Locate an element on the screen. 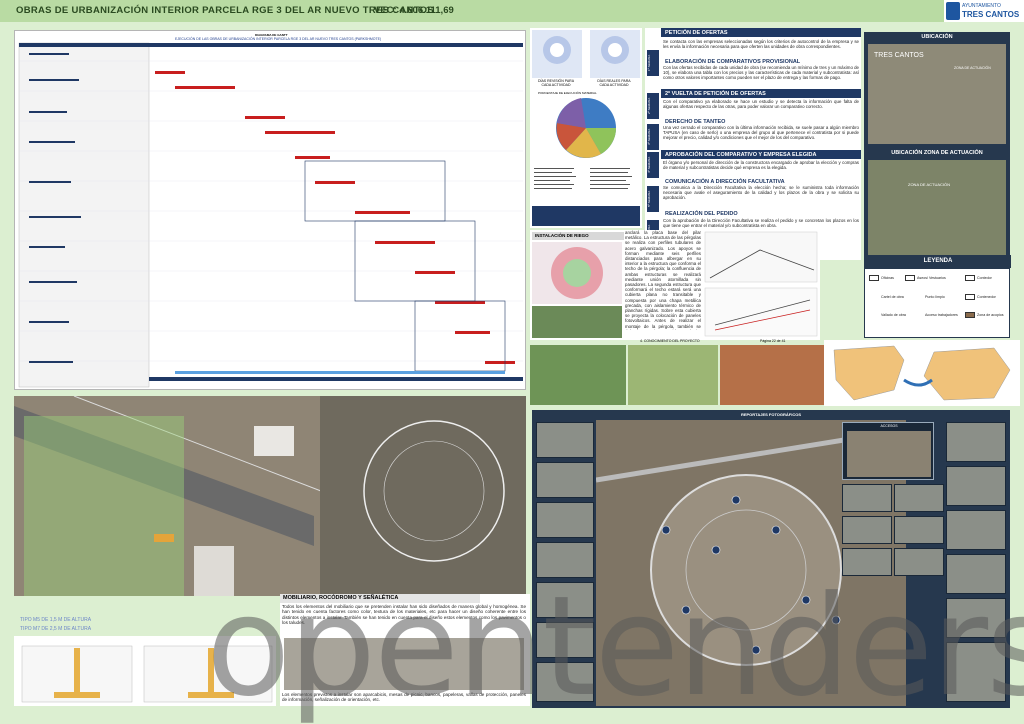 This screenshot has width=1024, height=724. photo-tree is located at coordinates (673, 375).